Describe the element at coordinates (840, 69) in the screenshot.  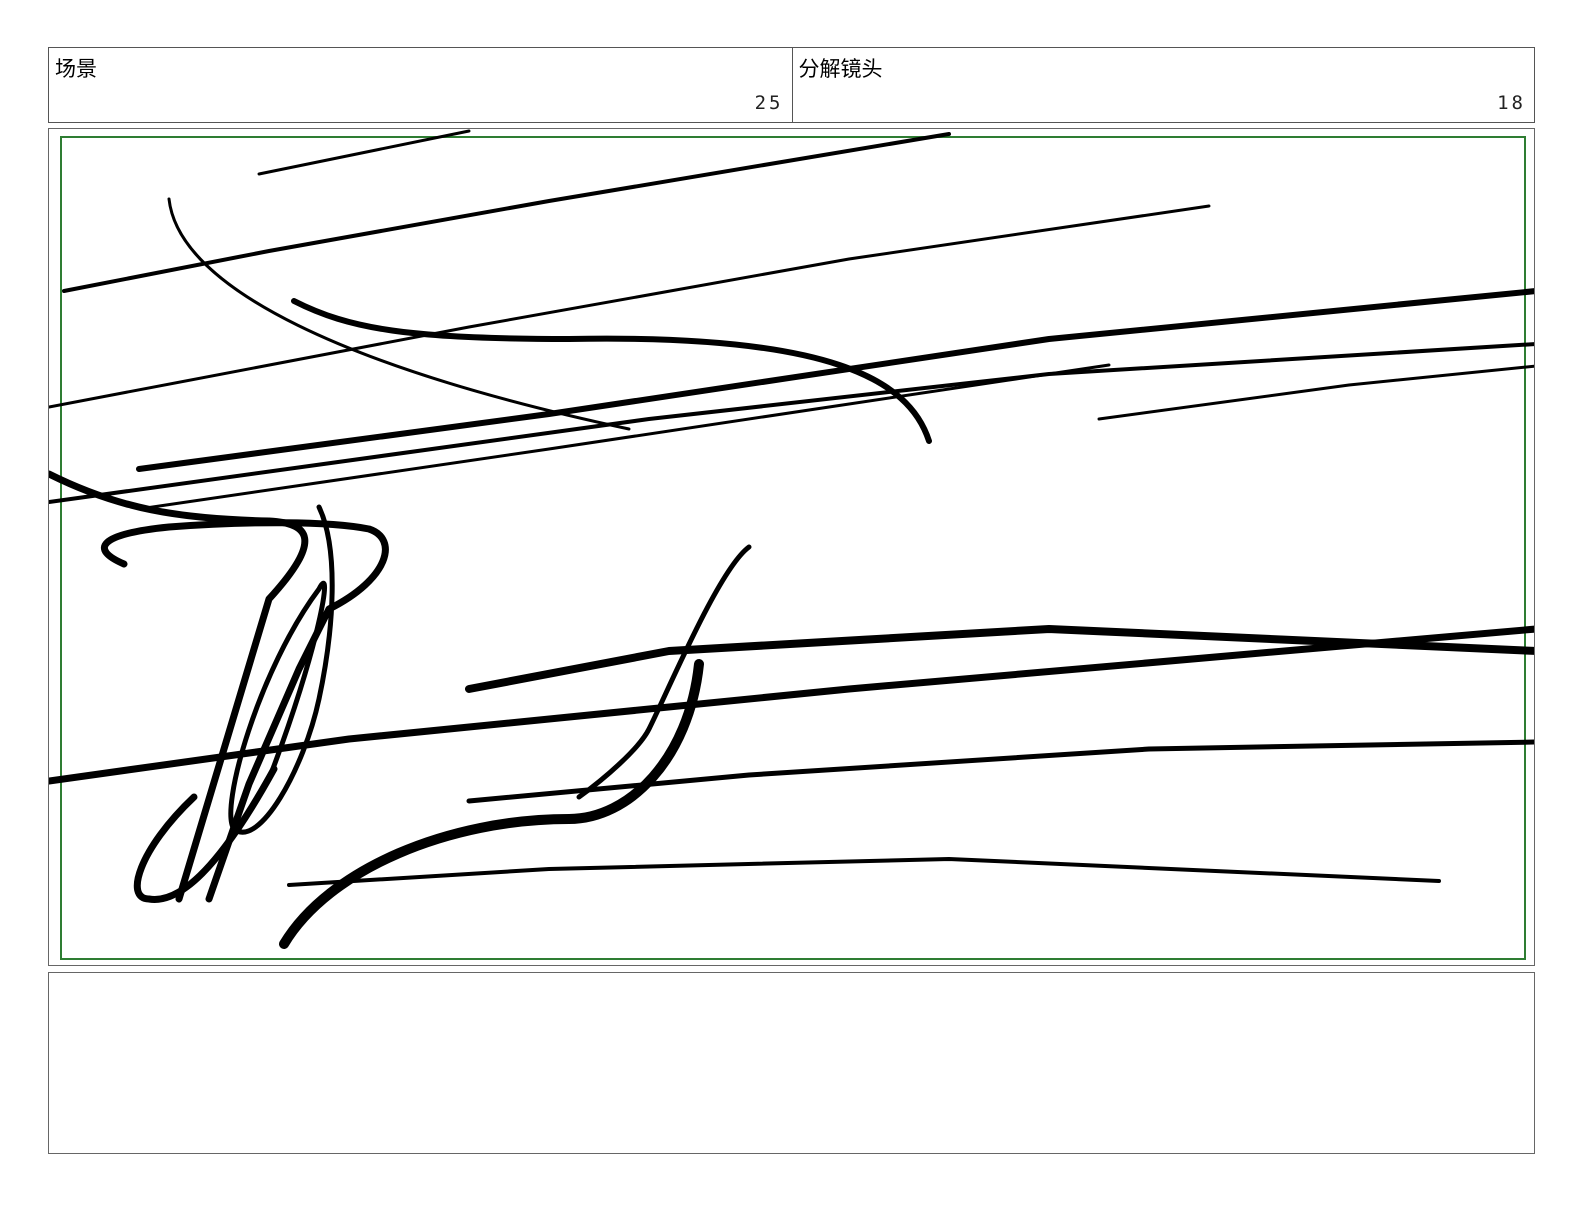
I see `shot-label: 分解镜头` at that location.